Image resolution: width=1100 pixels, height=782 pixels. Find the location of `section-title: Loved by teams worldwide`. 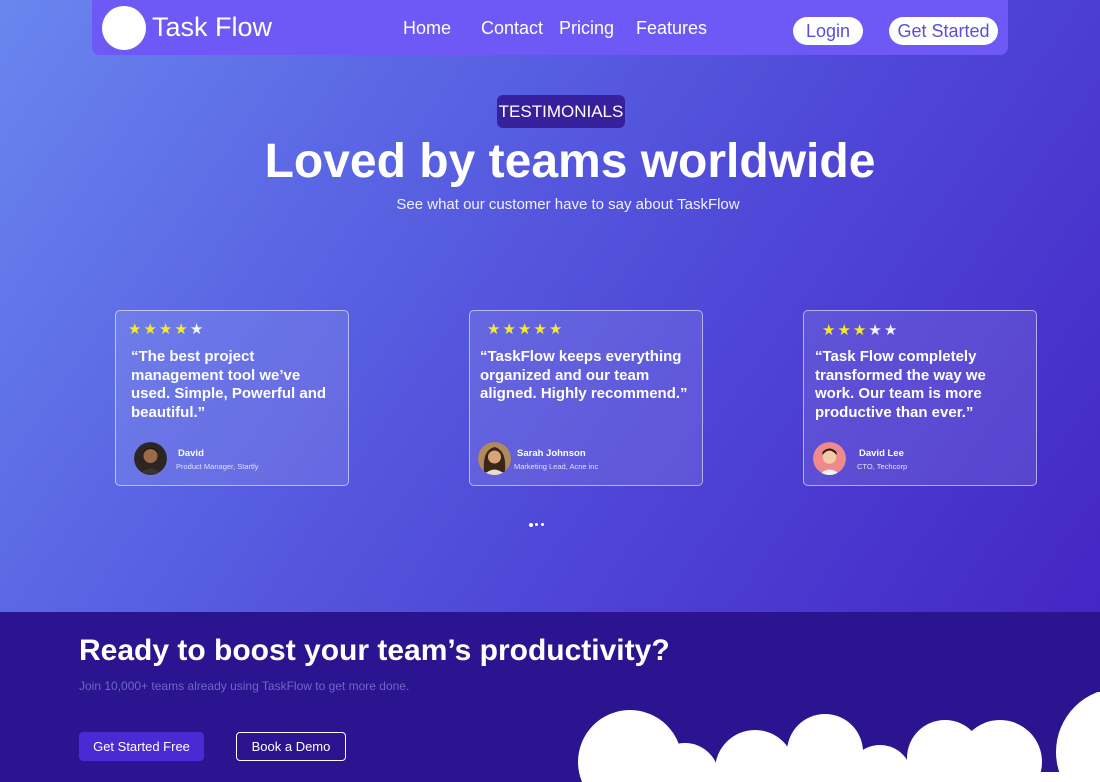

section-title: Loved by teams worldwide is located at coordinates (570, 161).